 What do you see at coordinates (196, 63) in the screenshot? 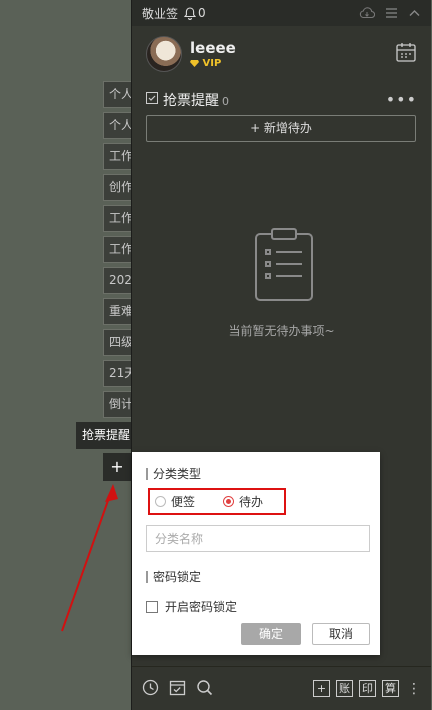
I see `diamond-icon` at bounding box center [196, 63].